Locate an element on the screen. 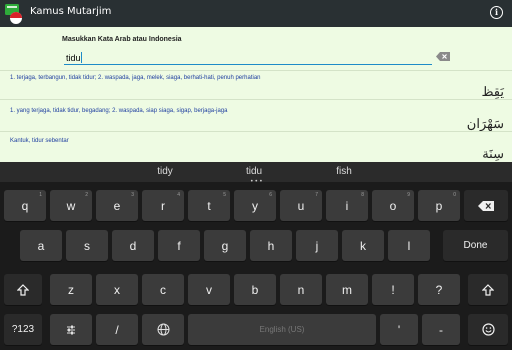 The height and width of the screenshot is (350, 512). key-label: r is located at coordinates (163, 205).